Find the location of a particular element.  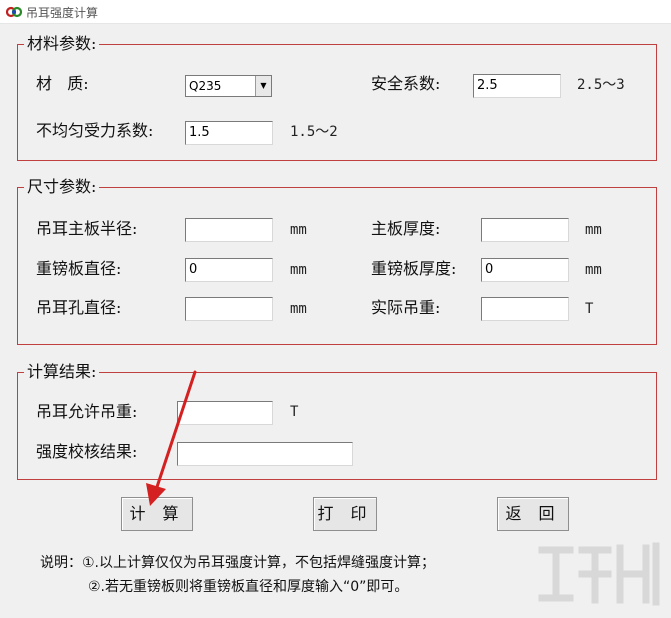

title-bar: 吊耳强度计算 is located at coordinates (335, 12).